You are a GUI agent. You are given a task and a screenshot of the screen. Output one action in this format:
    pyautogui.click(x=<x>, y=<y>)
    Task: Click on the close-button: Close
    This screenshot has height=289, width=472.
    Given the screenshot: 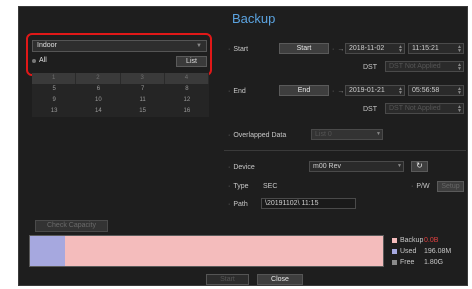 What is the action you would take?
    pyautogui.click(x=280, y=279)
    